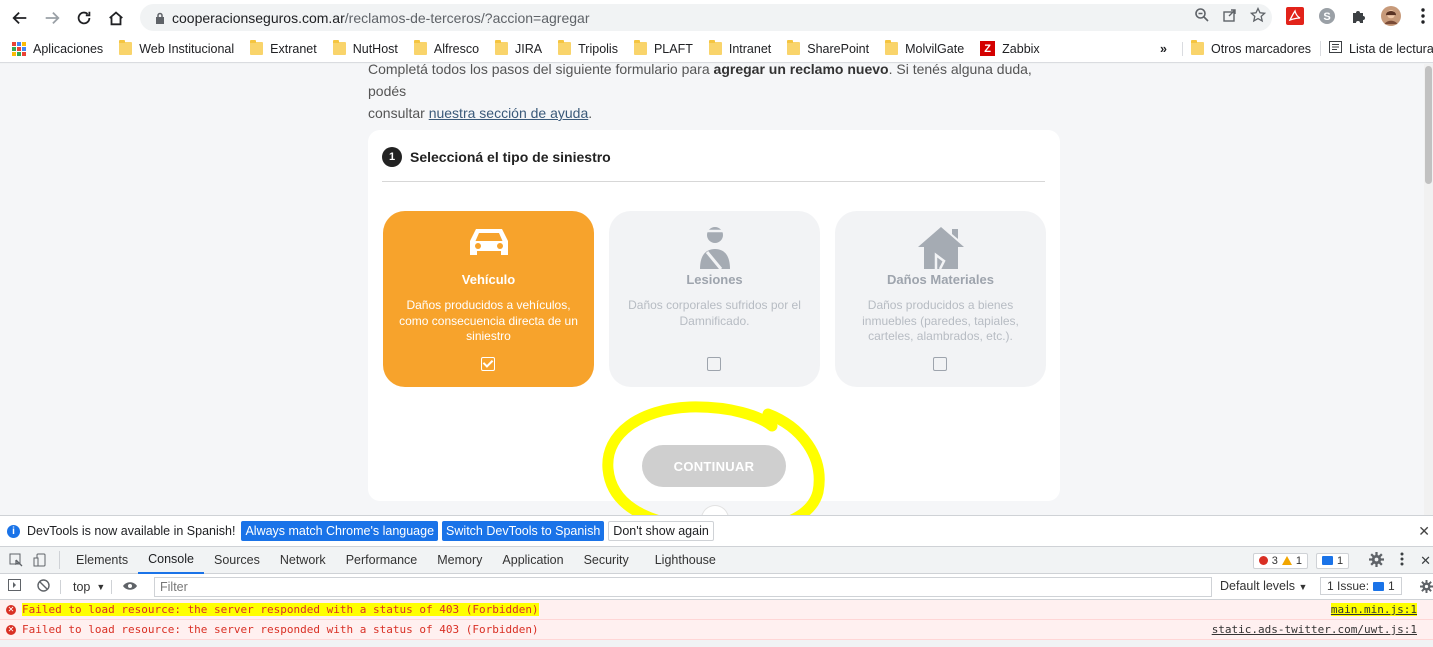  Describe the element at coordinates (116, 18) in the screenshot. I see `home-icon` at that location.